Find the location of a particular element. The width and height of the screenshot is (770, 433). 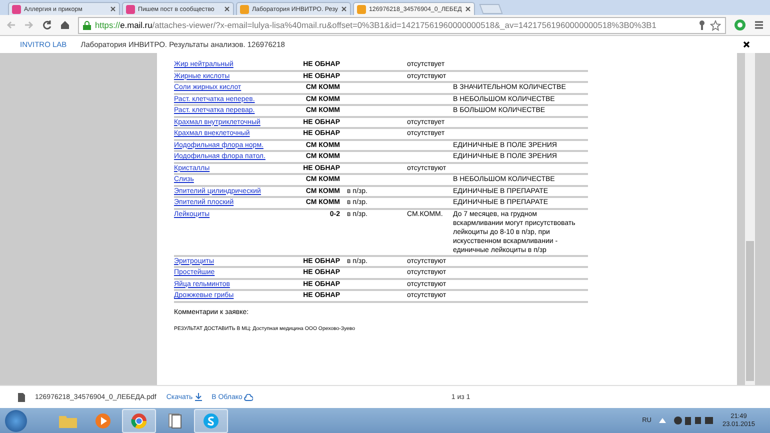

caret-icon is located at coordinates (662, 420).